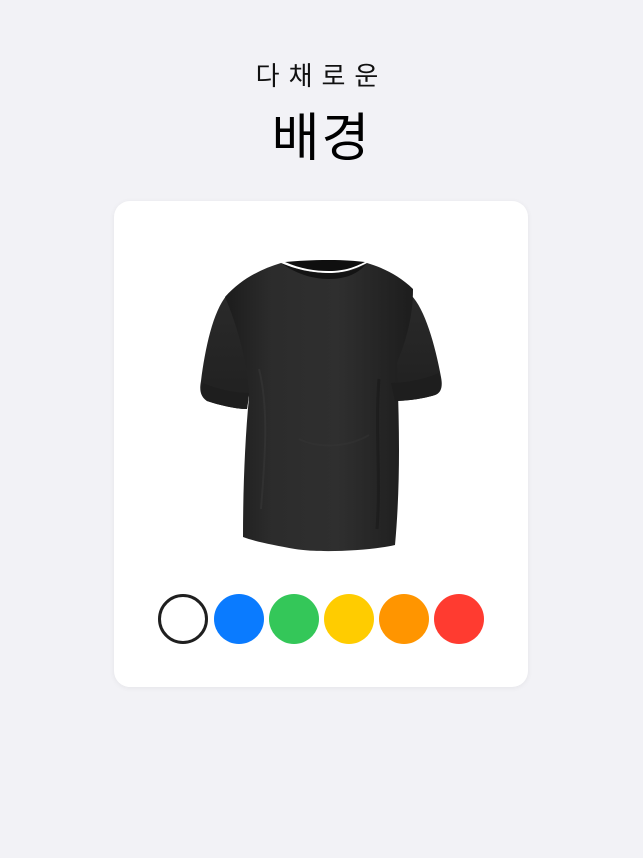 This screenshot has height=858, width=643. What do you see at coordinates (349, 619) in the screenshot?
I see `swatch-yellow` at bounding box center [349, 619].